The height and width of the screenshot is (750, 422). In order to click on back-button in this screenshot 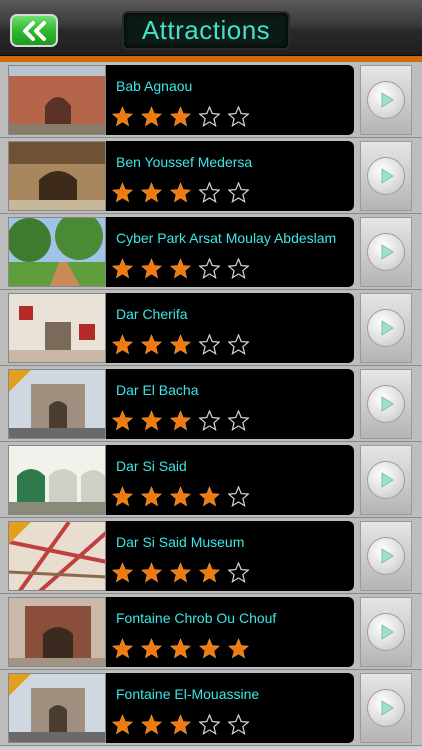, I will do `click(34, 30)`.